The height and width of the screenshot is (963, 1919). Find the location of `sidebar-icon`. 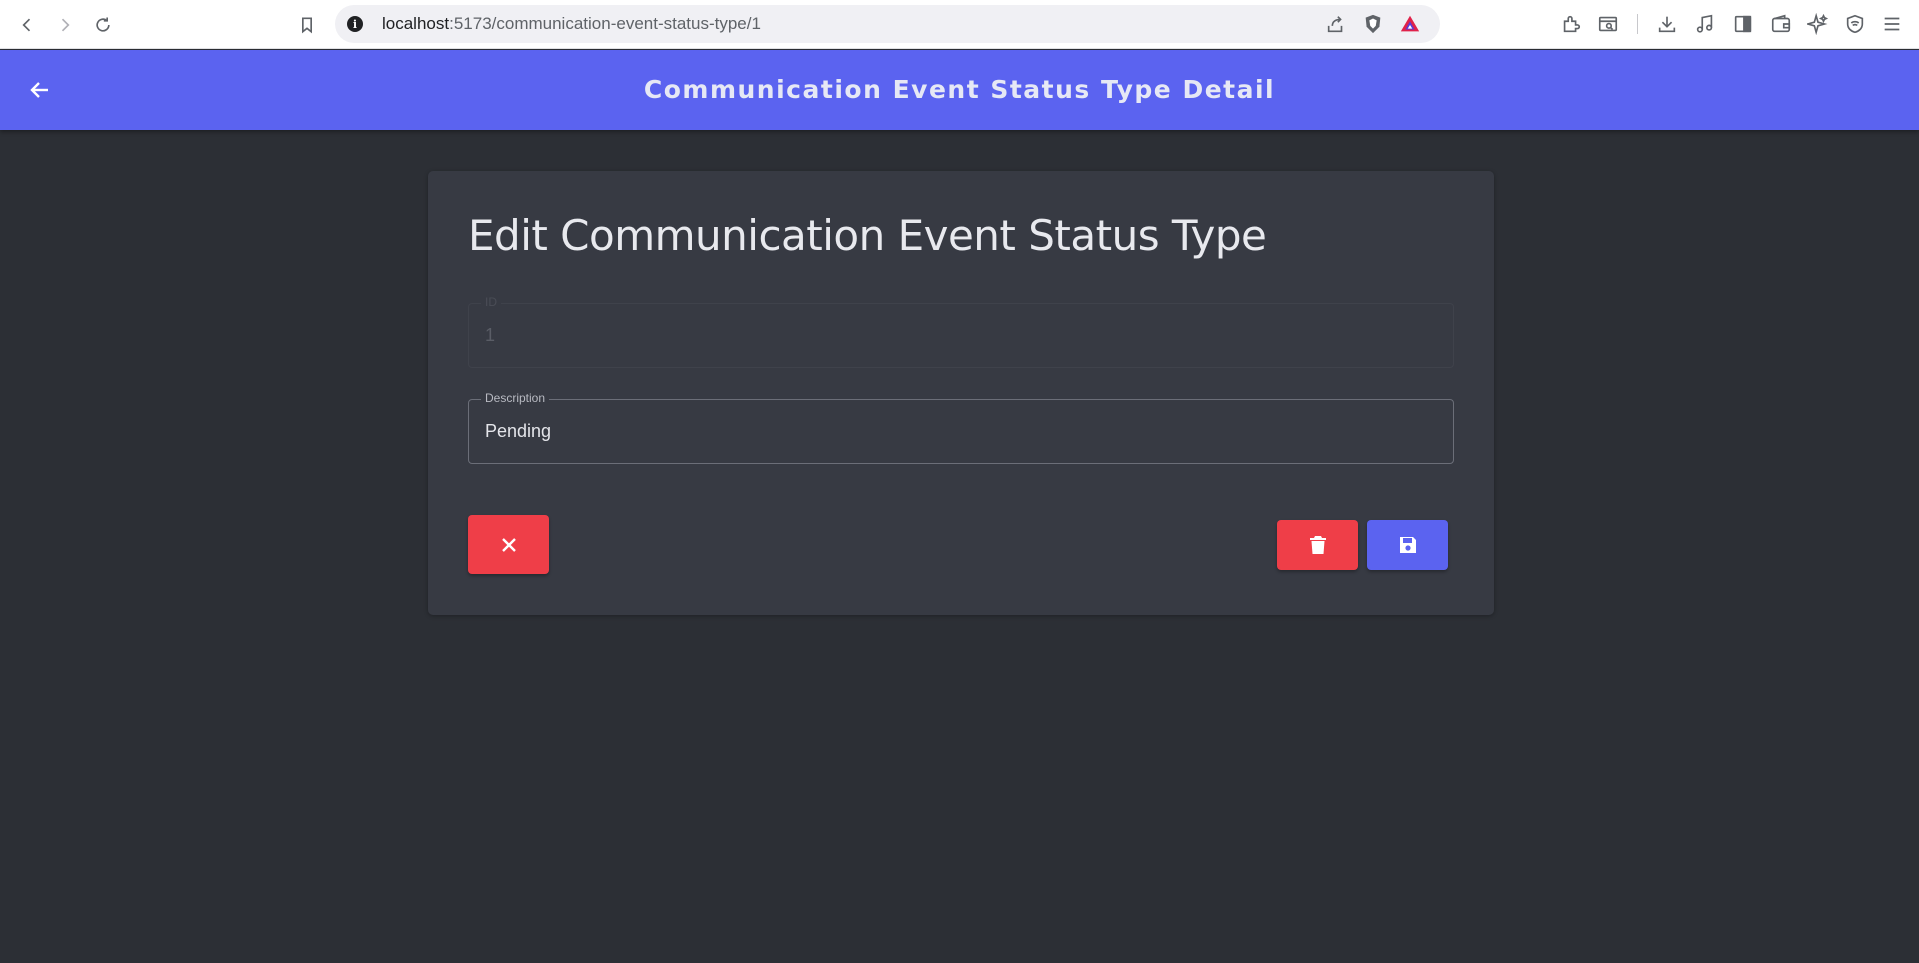

sidebar-icon is located at coordinates (1743, 24).